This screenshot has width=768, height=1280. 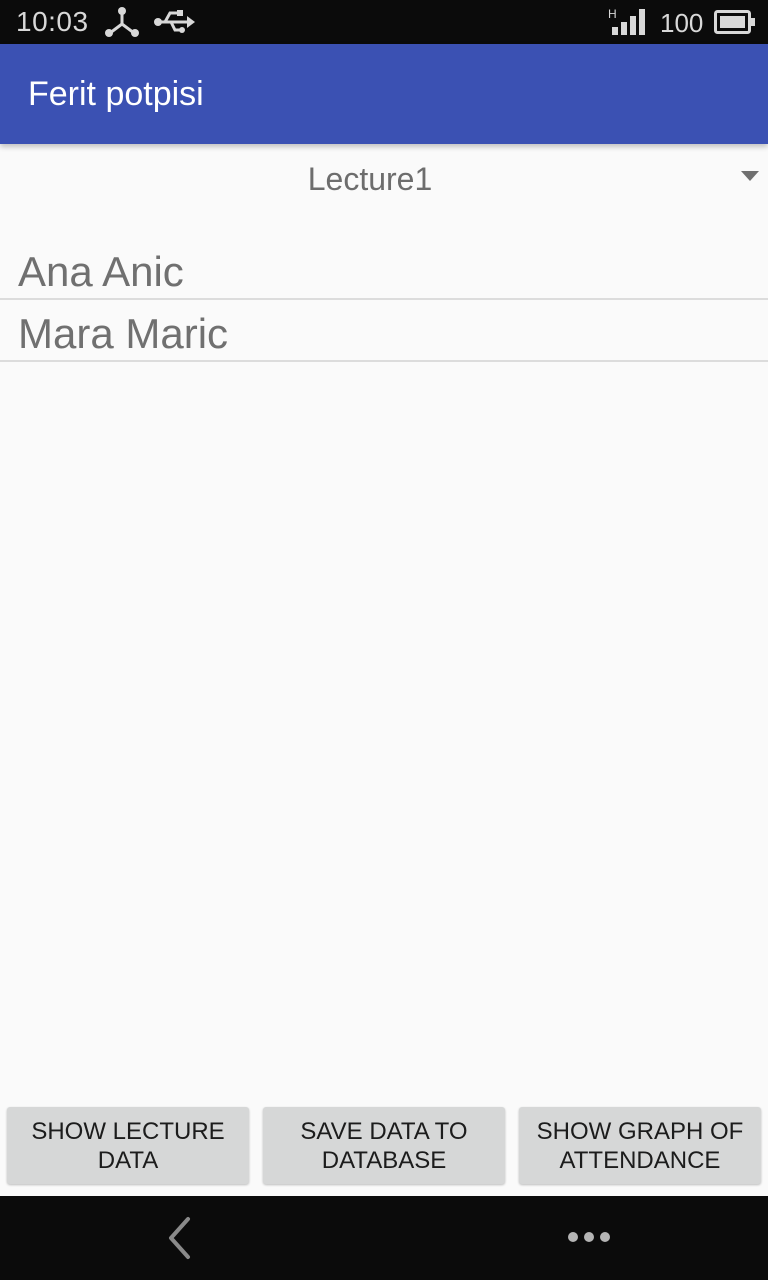 I want to click on lecture-spinner: Lecture1, so click(x=384, y=180).